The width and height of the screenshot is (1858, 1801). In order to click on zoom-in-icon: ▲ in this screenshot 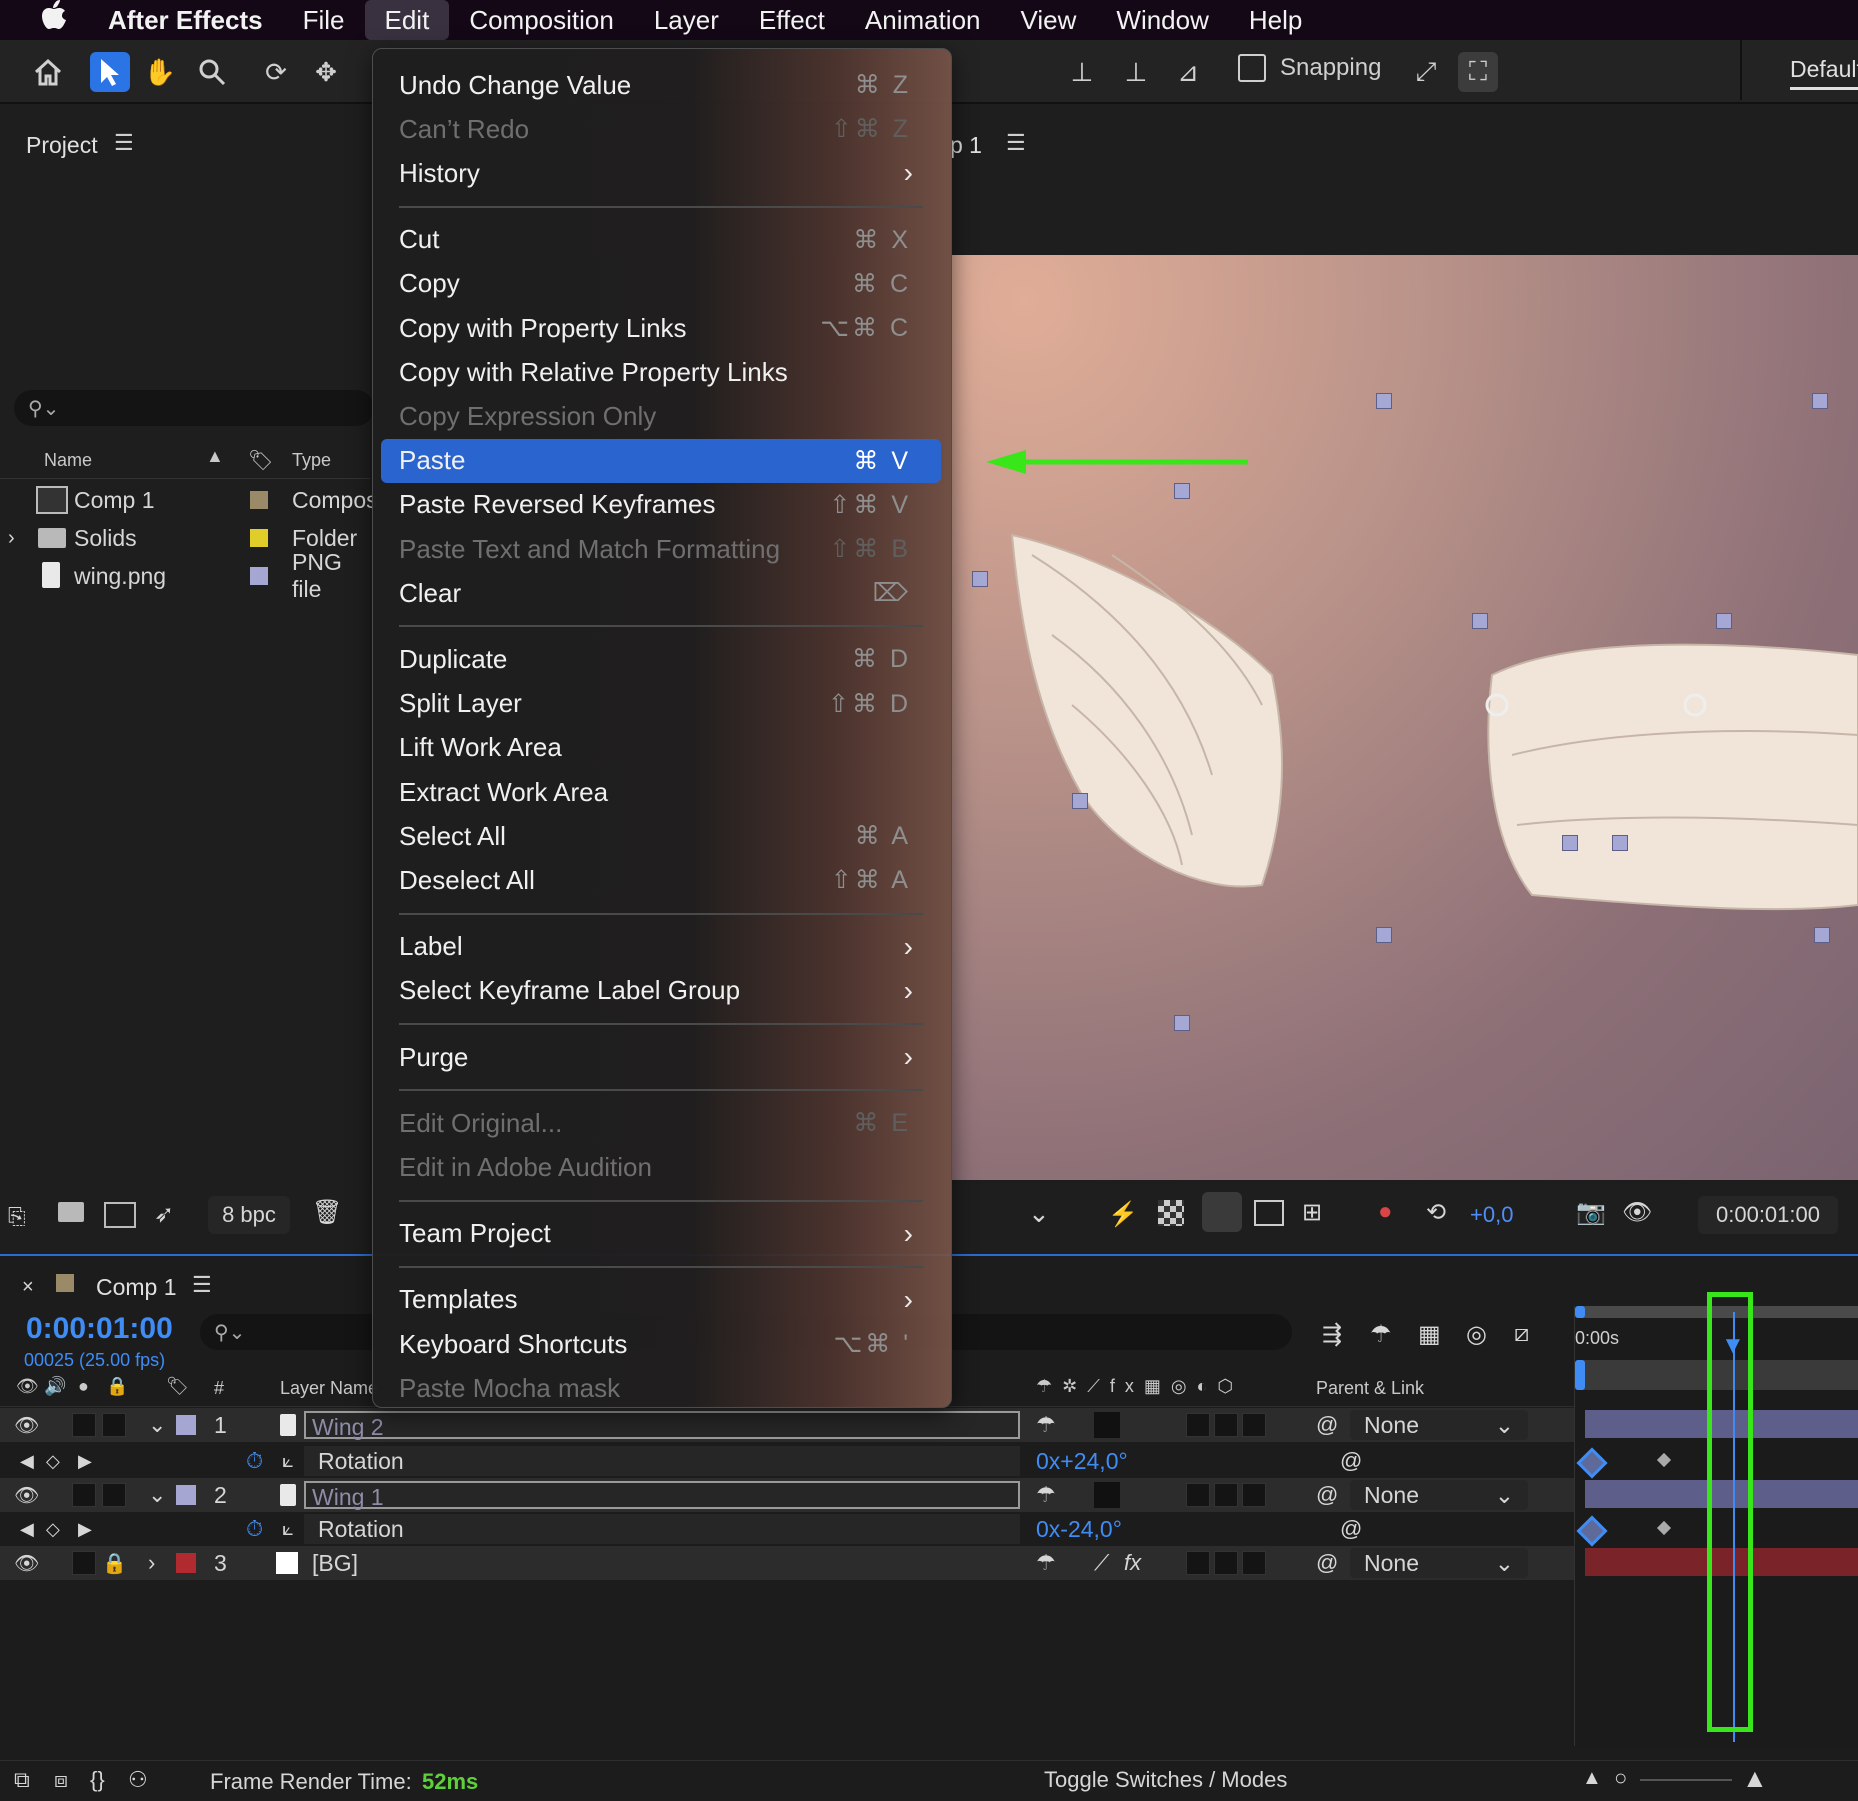, I will do `click(1755, 1778)`.